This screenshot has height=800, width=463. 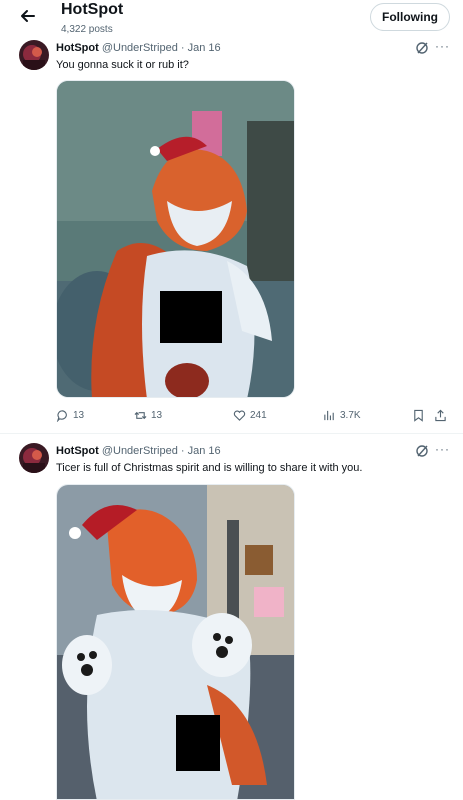 What do you see at coordinates (239, 415) in the screenshot?
I see `heart-icon` at bounding box center [239, 415].